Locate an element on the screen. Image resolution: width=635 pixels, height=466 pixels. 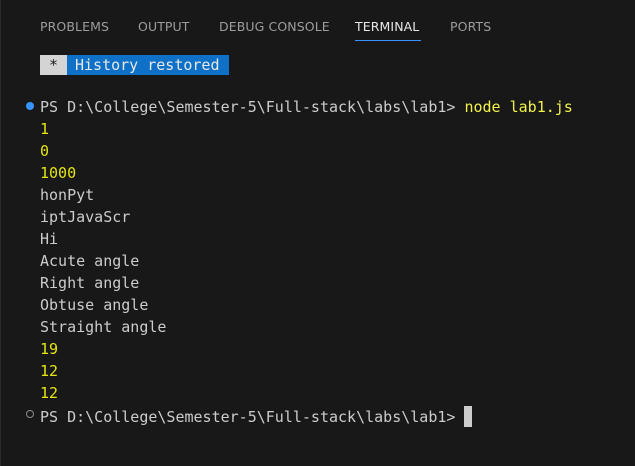
output-line: 19 is located at coordinates (49, 349).